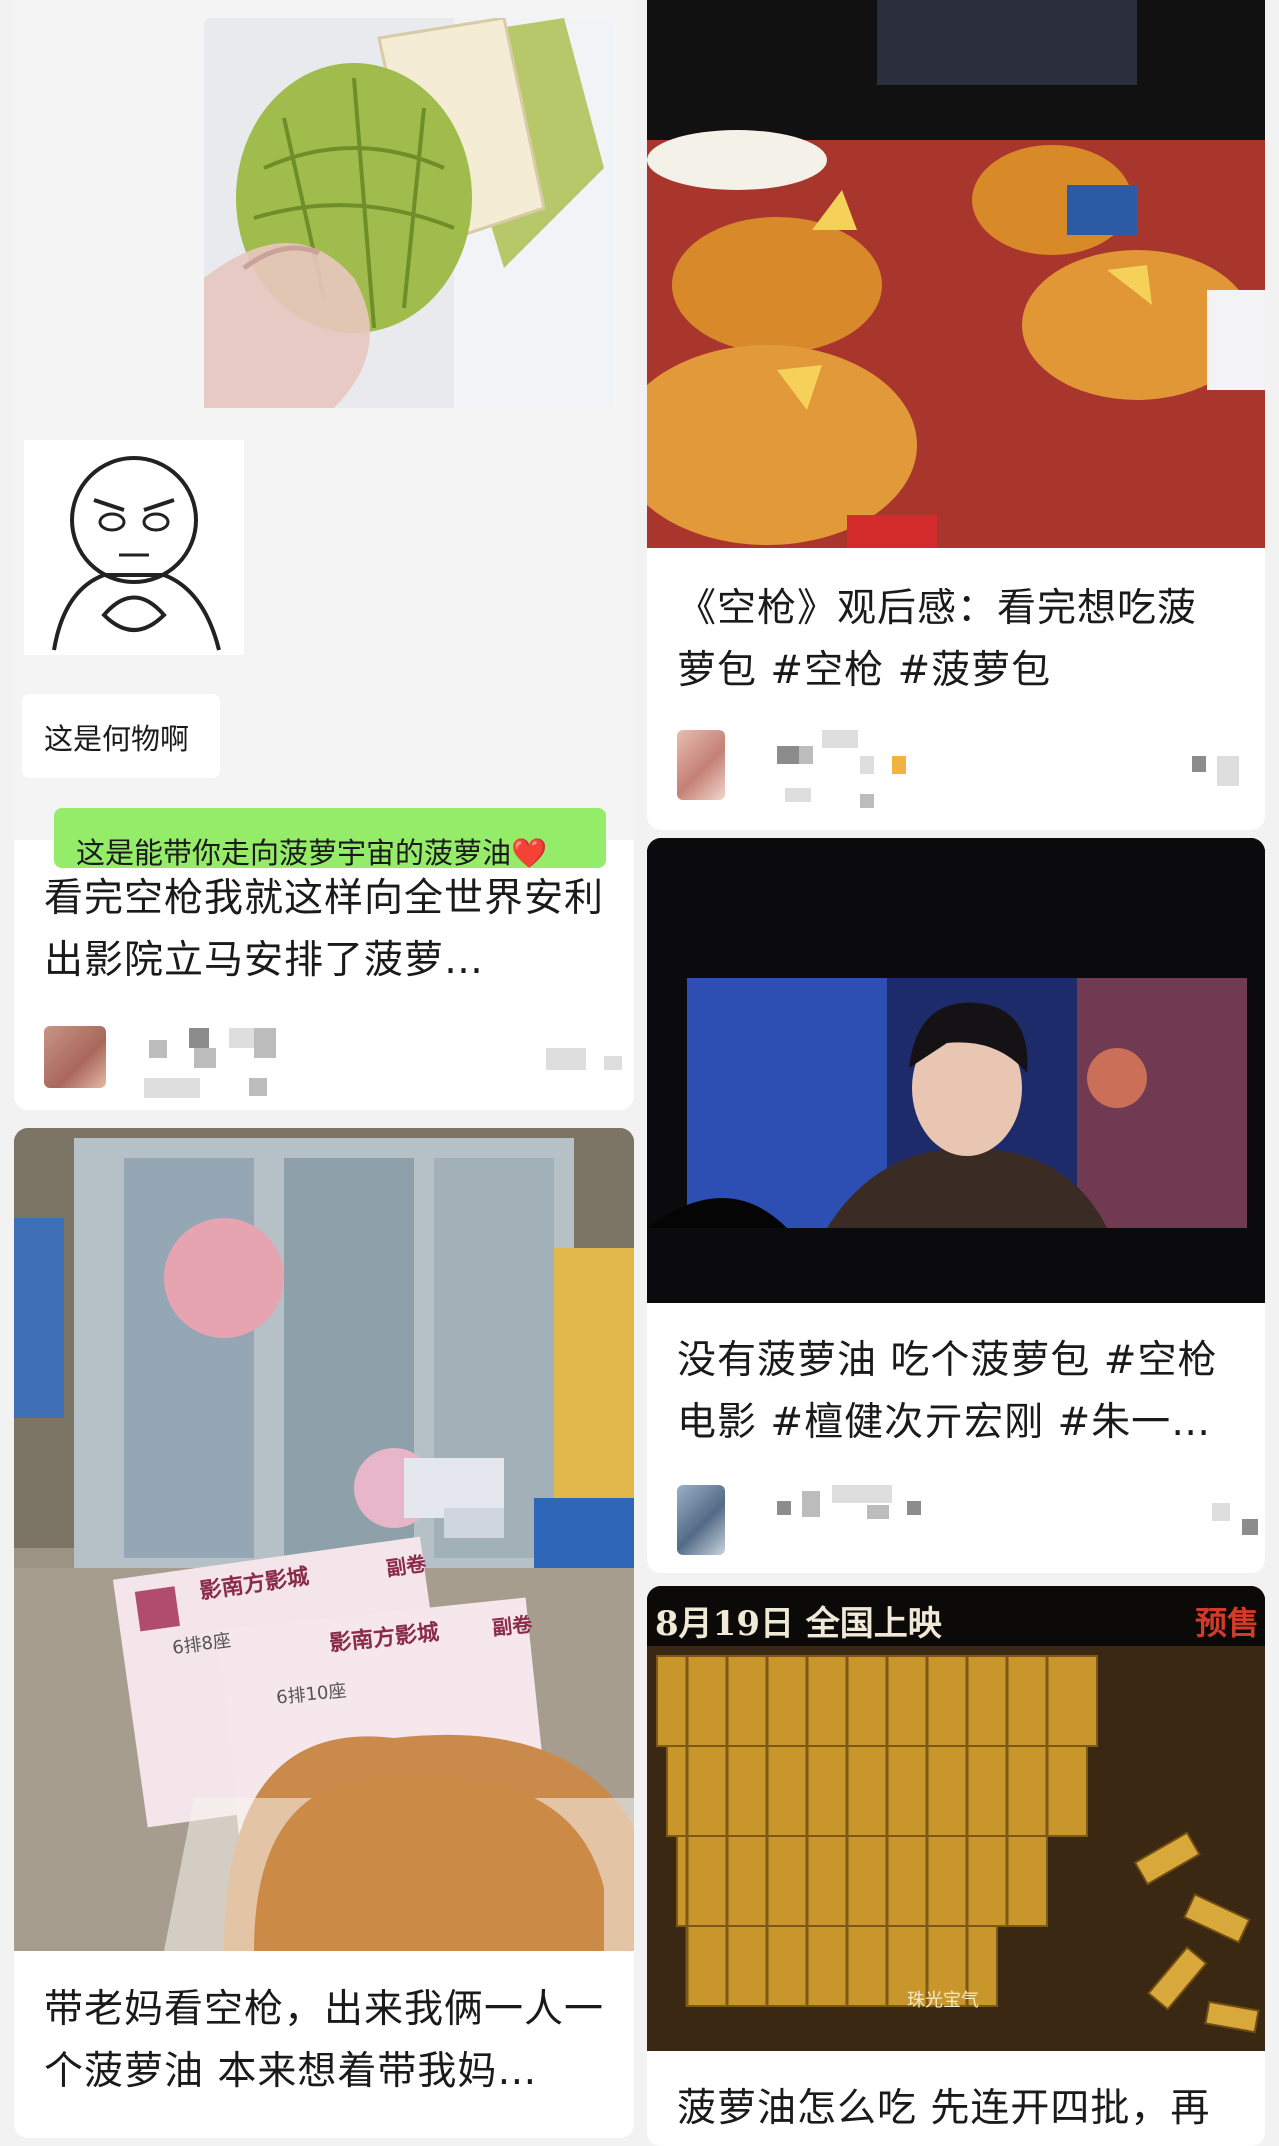 This screenshot has height=2146, width=1279. What do you see at coordinates (117, 739) in the screenshot?
I see `chat-question-text: 这是何物啊` at bounding box center [117, 739].